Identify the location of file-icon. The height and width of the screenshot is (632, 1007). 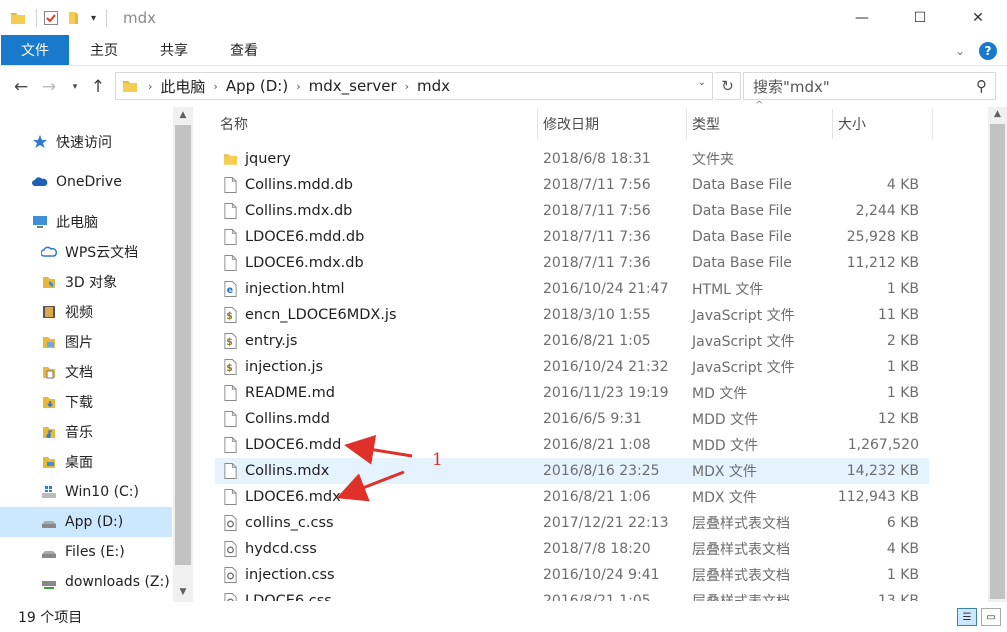
(230, 445).